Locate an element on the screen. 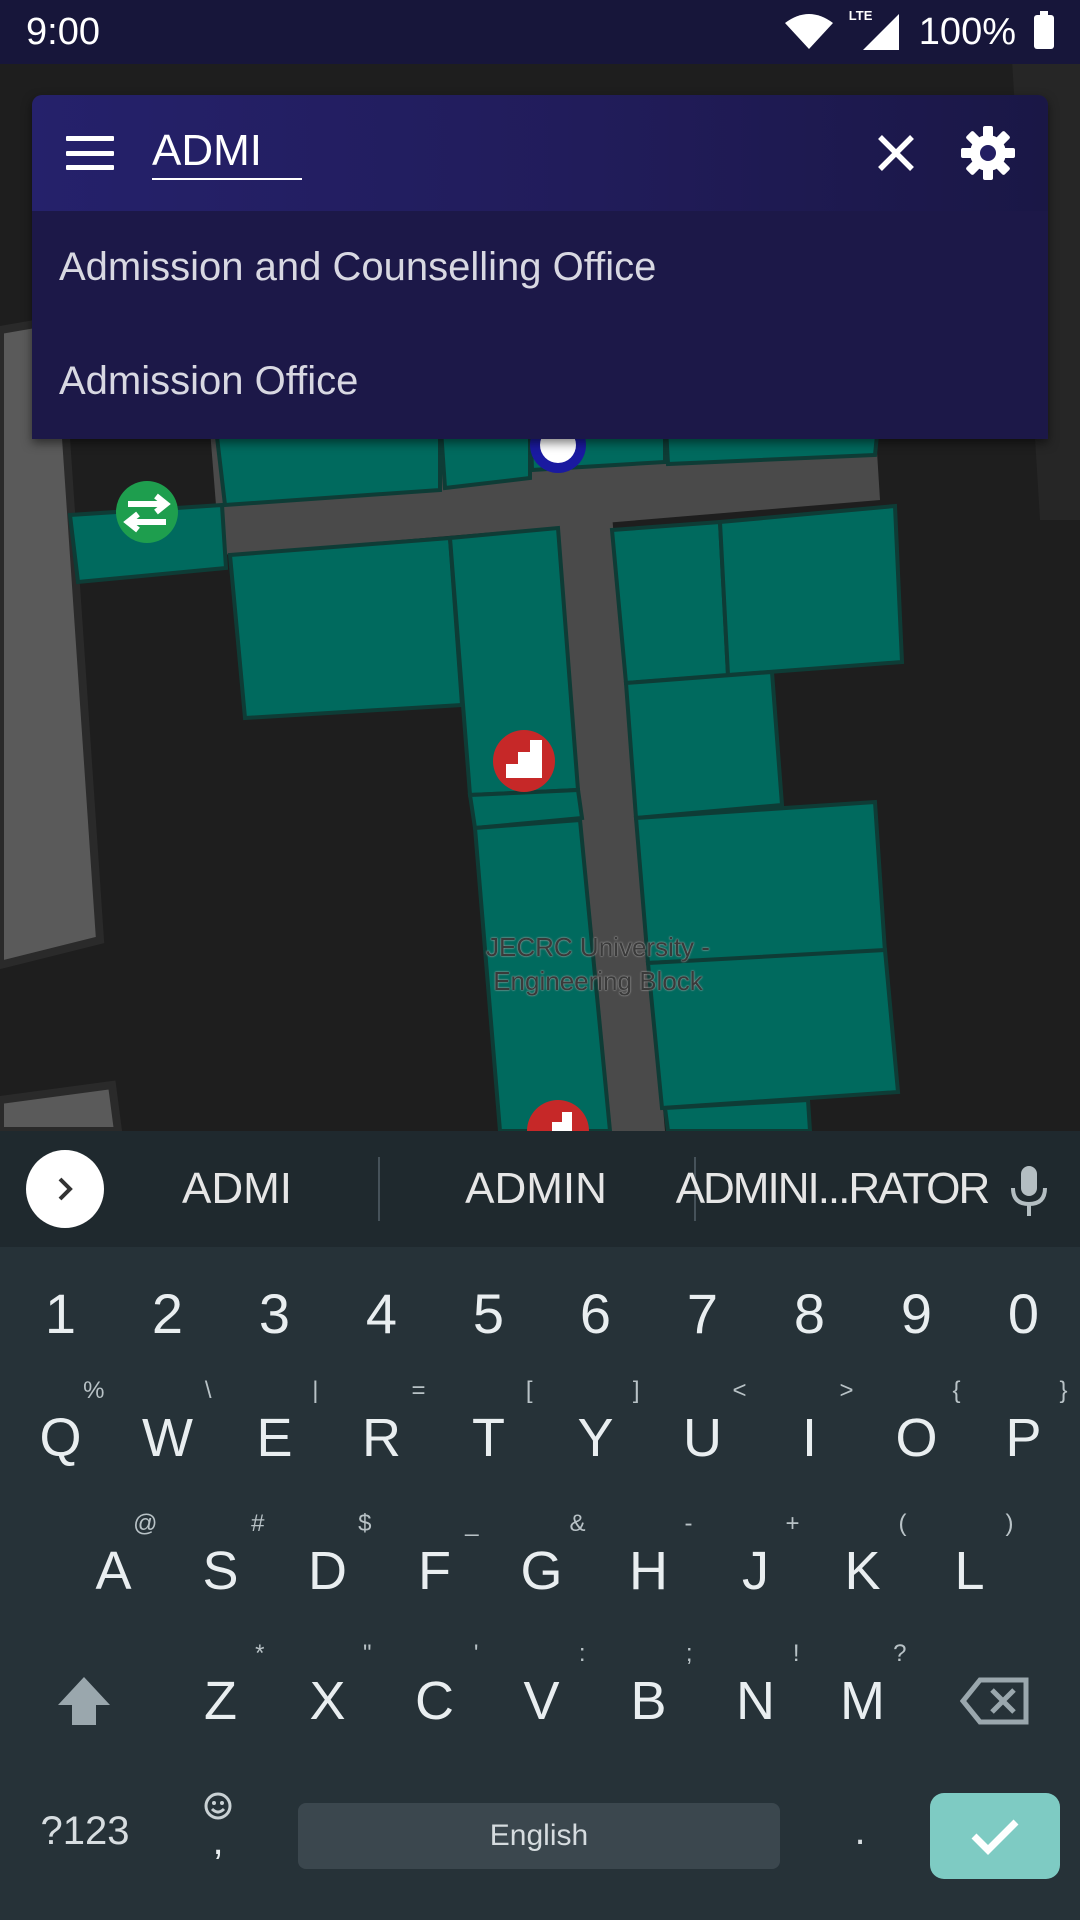  key-hint: : is located at coordinates (582, 1653).